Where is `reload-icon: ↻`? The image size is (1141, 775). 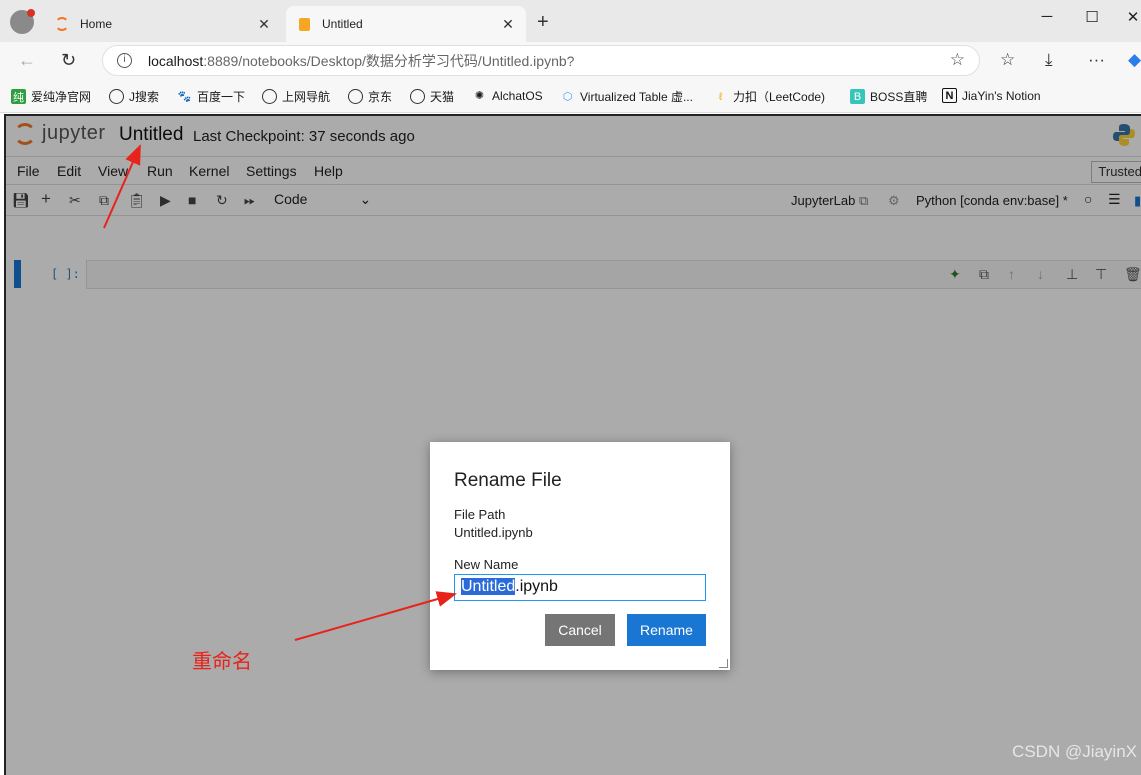
reload-icon: ↻ is located at coordinates (68, 60).